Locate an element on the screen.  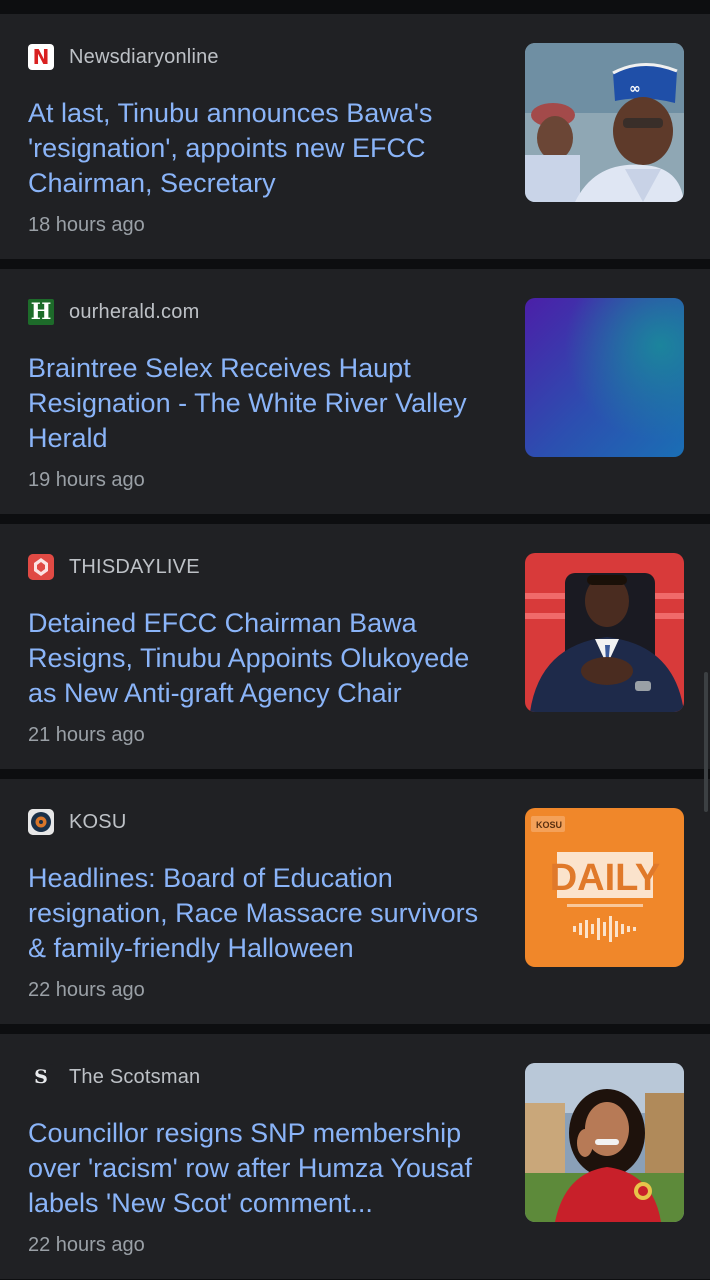
source-row: KOSU is located at coordinates (77, 822).